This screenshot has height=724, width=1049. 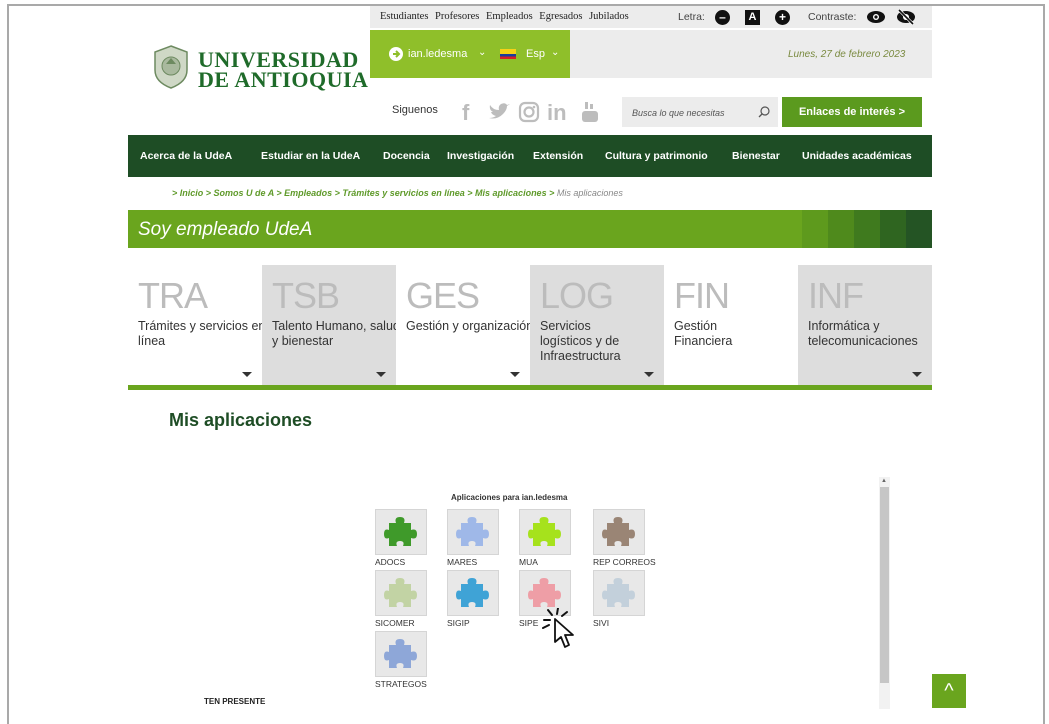 What do you see at coordinates (470, 326) in the screenshot?
I see `tile-label: Gestión y organización` at bounding box center [470, 326].